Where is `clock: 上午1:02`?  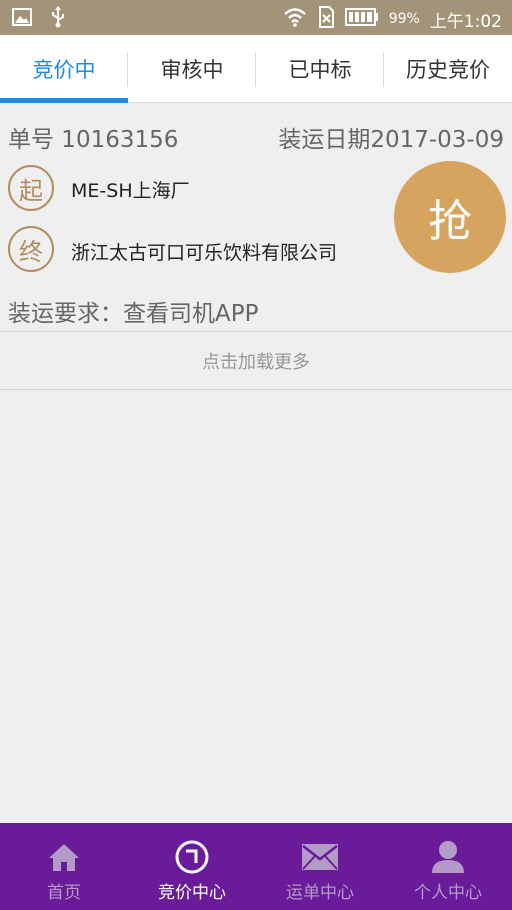
clock: 上午1:02 is located at coordinates (465, 21).